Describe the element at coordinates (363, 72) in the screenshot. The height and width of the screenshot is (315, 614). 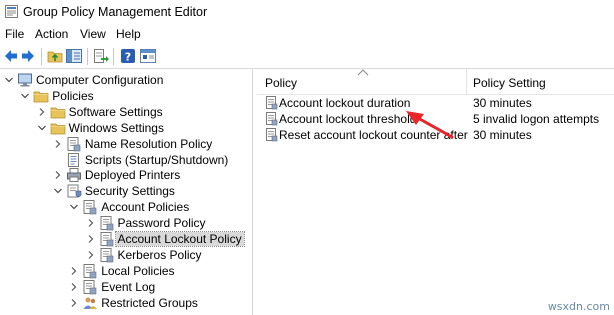
I see `sort-caret-icon` at that location.